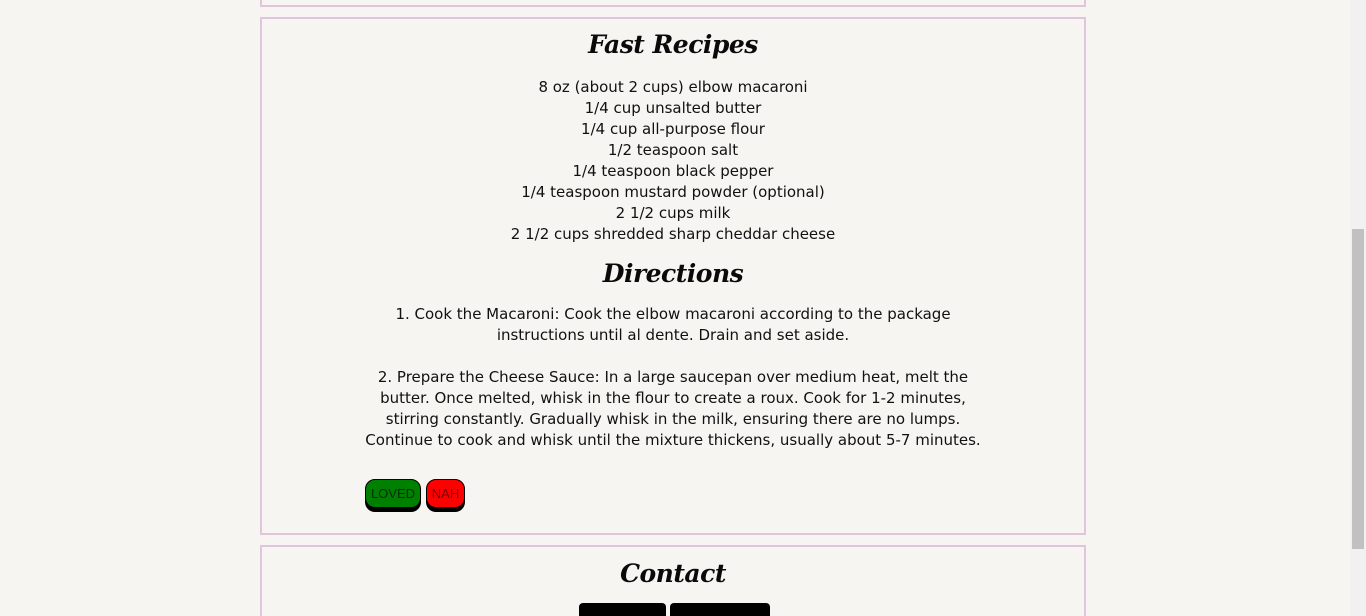 This screenshot has height=616, width=1366. What do you see at coordinates (673, 129) in the screenshot?
I see `ingredient-item: 1/4 cup all-purpose flour` at bounding box center [673, 129].